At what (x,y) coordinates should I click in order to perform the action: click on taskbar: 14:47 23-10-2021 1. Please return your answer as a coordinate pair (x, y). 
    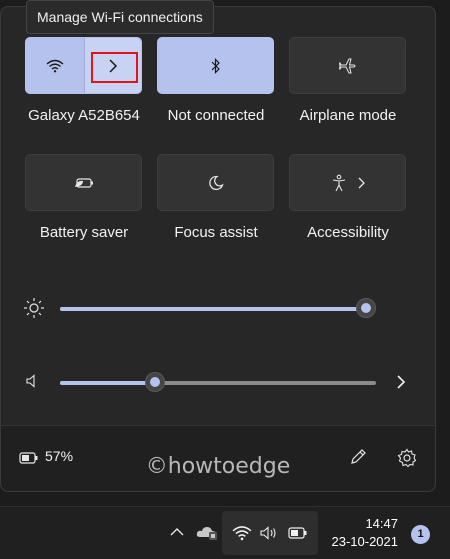
    Looking at the image, I should click on (225, 532).